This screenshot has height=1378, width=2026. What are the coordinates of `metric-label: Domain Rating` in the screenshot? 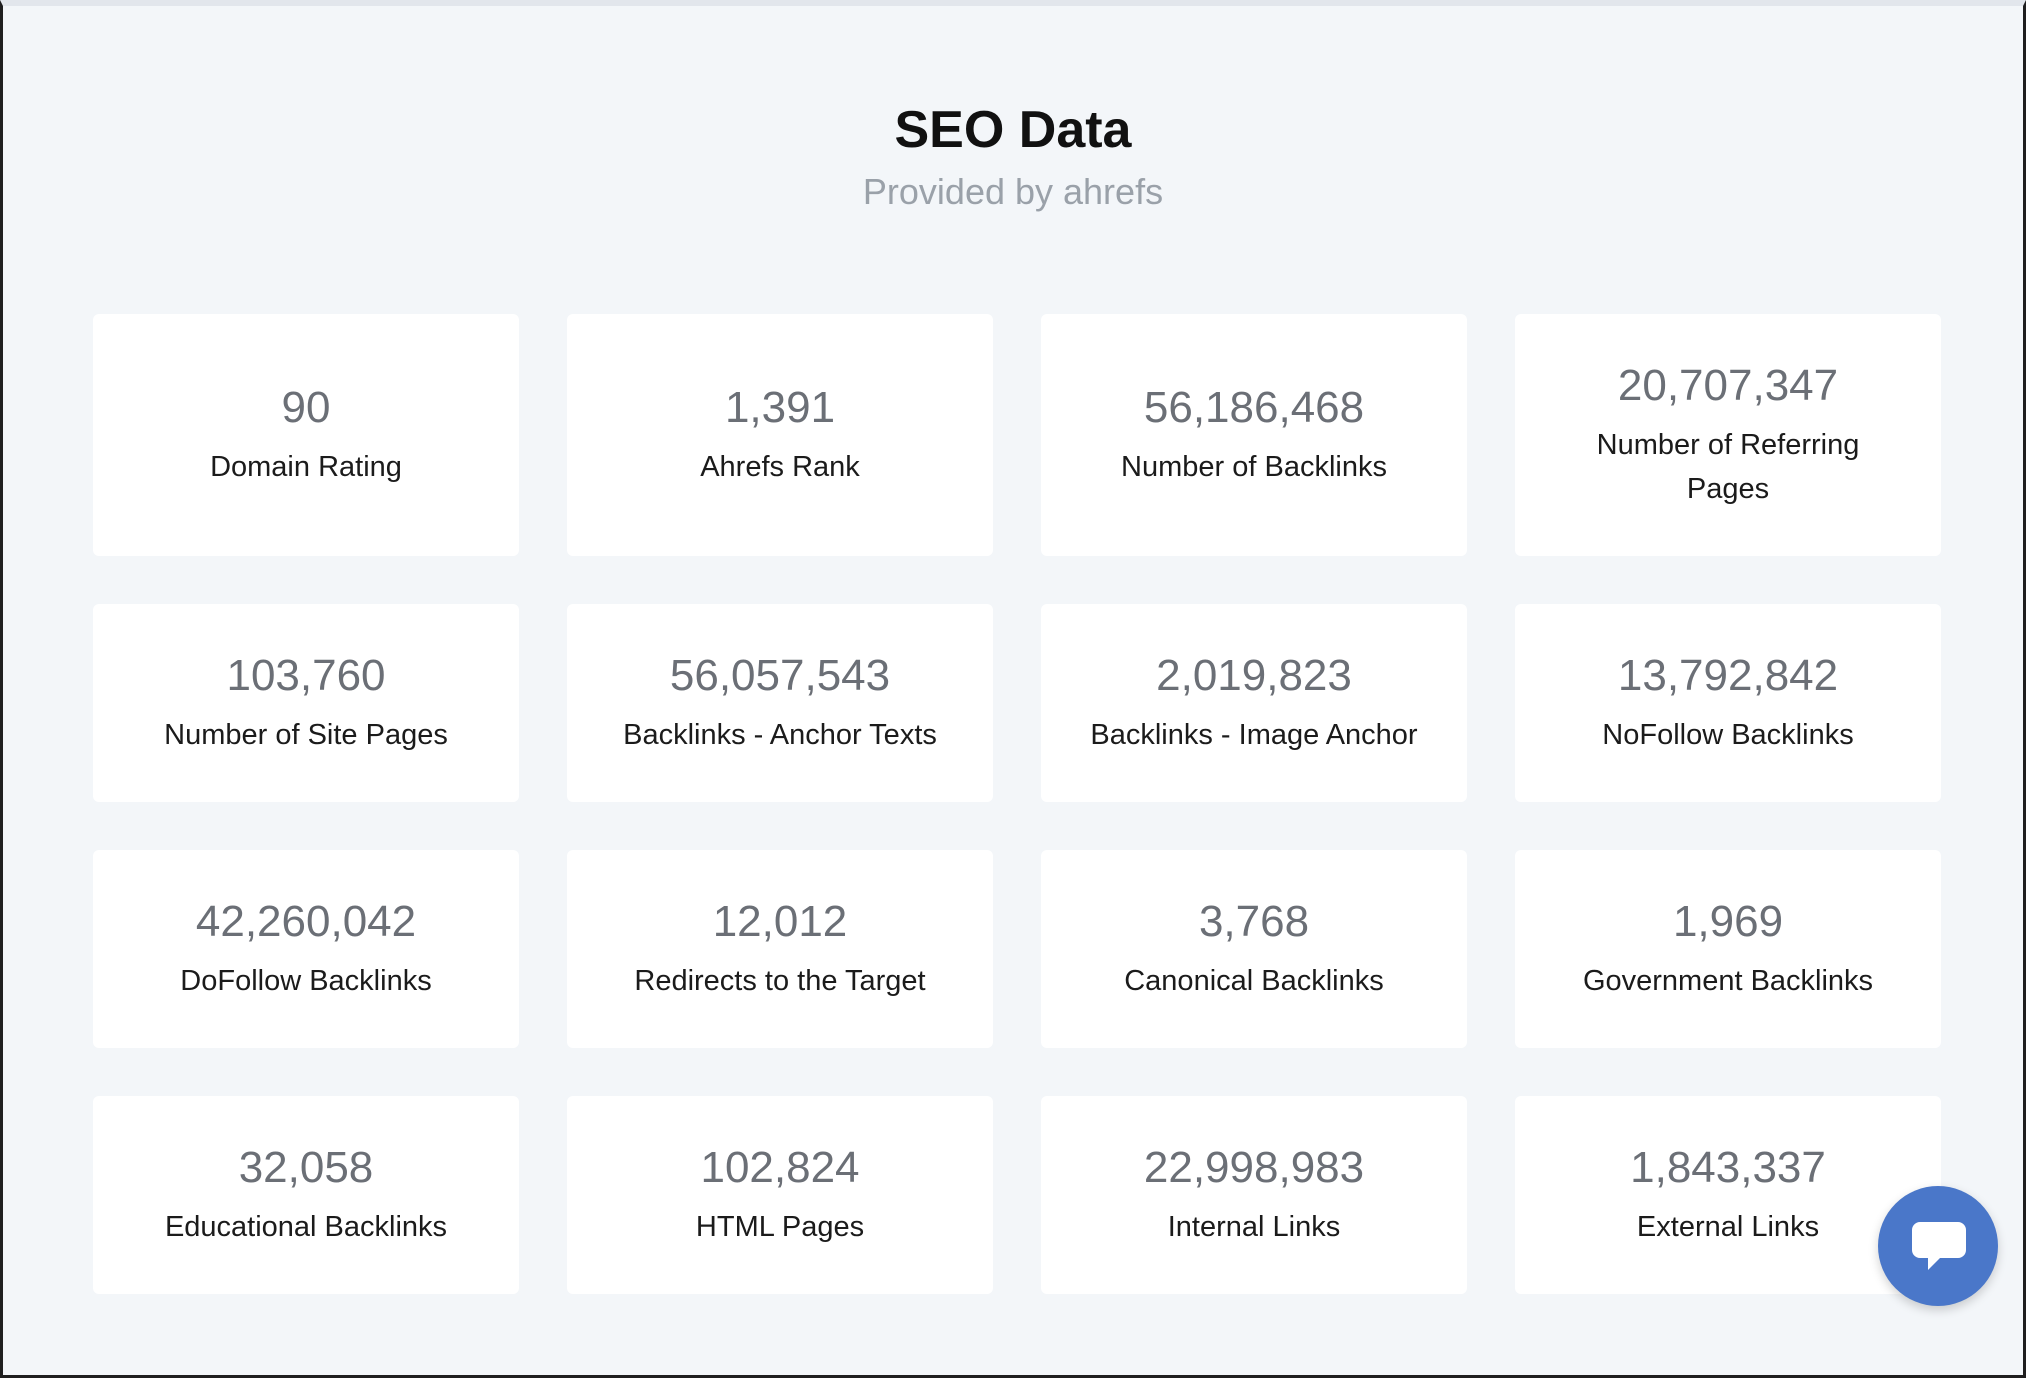 It's located at (306, 467).